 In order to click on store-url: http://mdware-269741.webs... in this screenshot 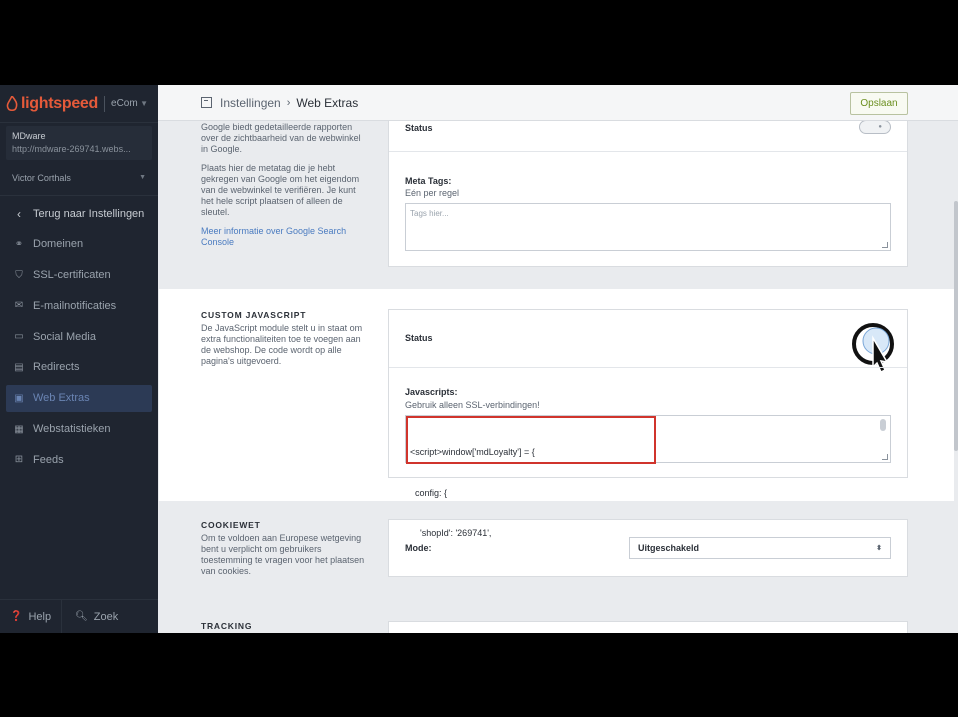, I will do `click(71, 149)`.